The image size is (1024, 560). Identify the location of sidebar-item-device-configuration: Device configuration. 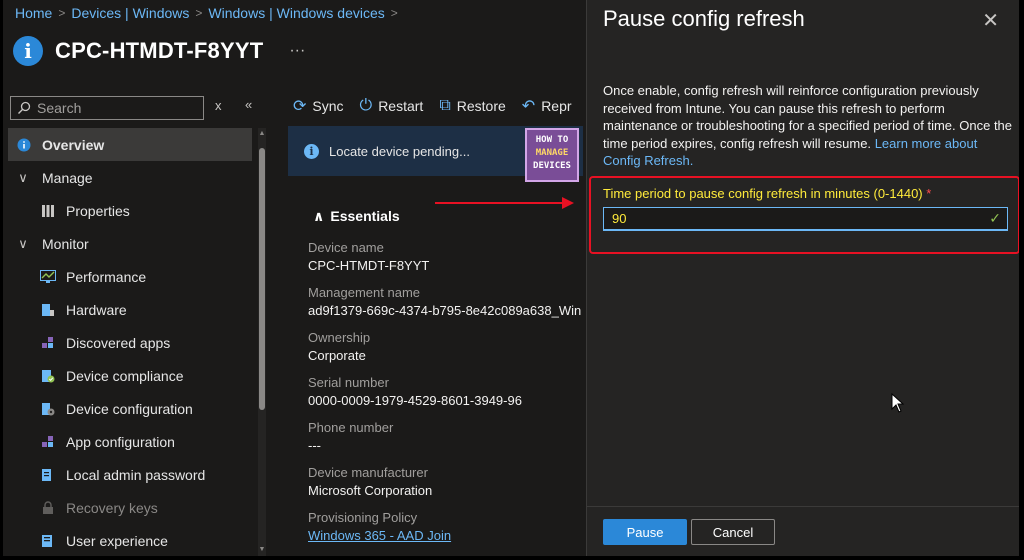
(130, 408).